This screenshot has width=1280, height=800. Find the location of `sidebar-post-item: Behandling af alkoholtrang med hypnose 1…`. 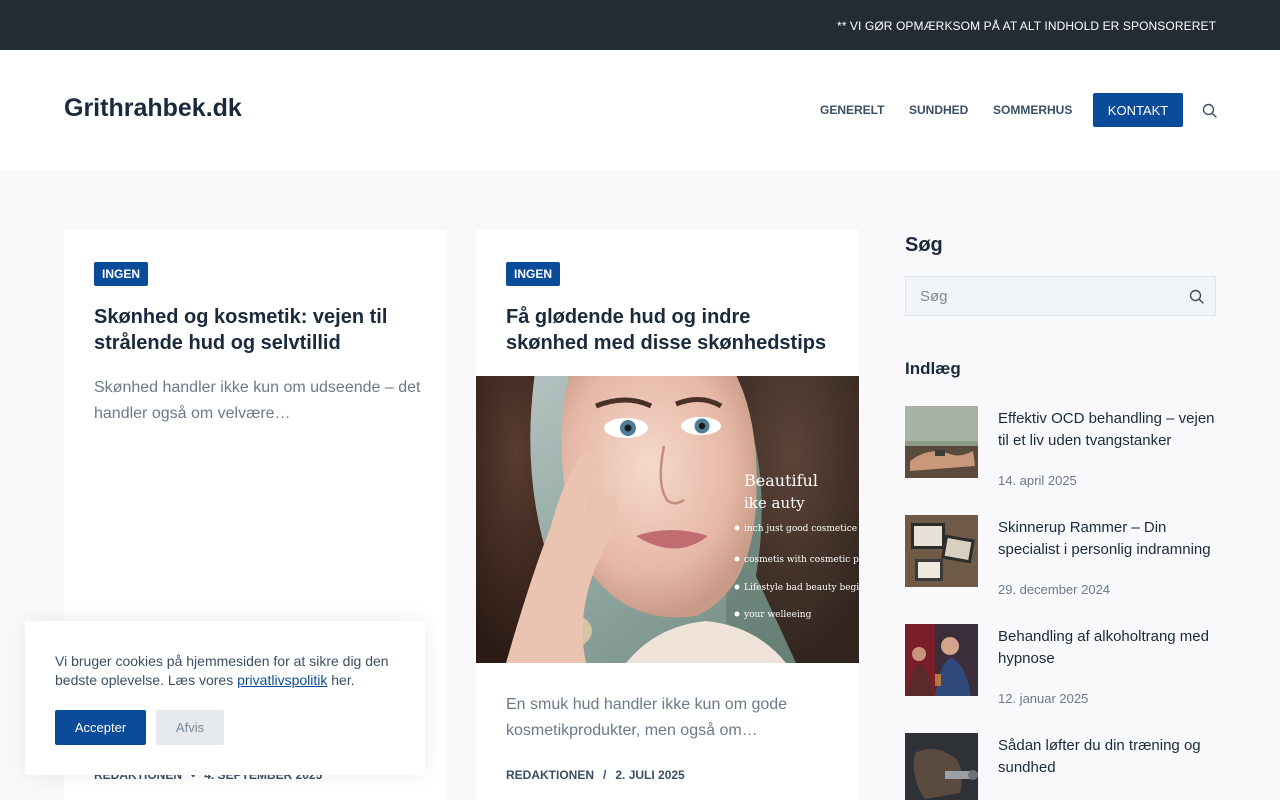

sidebar-post-item: Behandling af alkoholtrang med hypnose 1… is located at coordinates (1060, 670).